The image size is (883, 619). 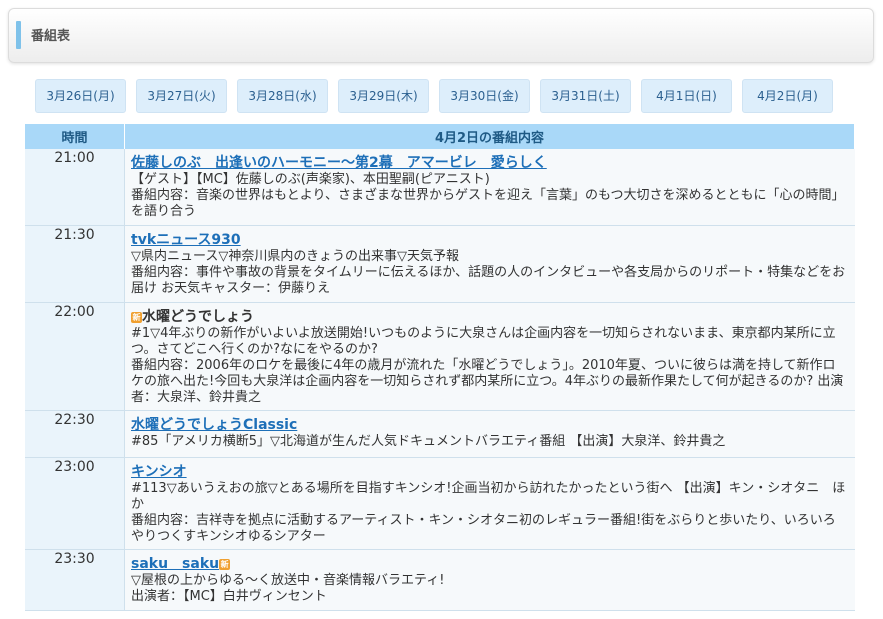 What do you see at coordinates (295, 256) in the screenshot?
I see `program-detail: ▽県内ニュース▽神奈川県内のきょうの出来事▽天気予報` at bounding box center [295, 256].